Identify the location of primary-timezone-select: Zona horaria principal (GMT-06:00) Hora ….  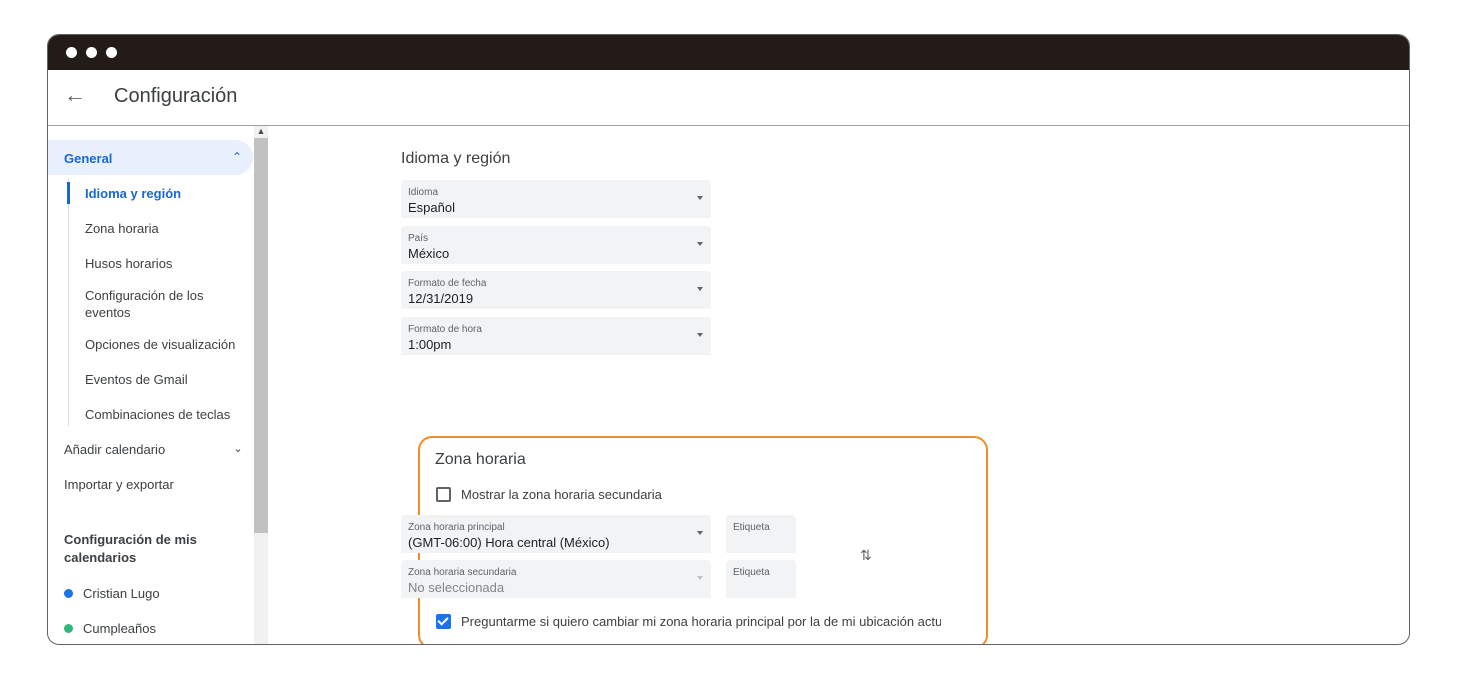
(556, 534).